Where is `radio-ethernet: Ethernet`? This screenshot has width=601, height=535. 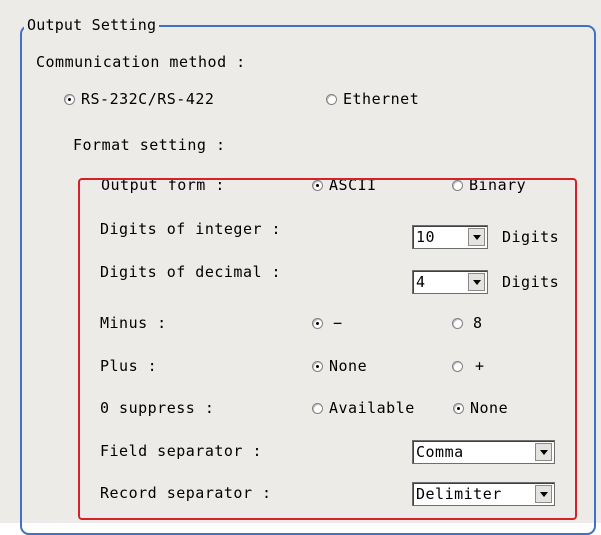
radio-ethernet: Ethernet is located at coordinates (372, 99).